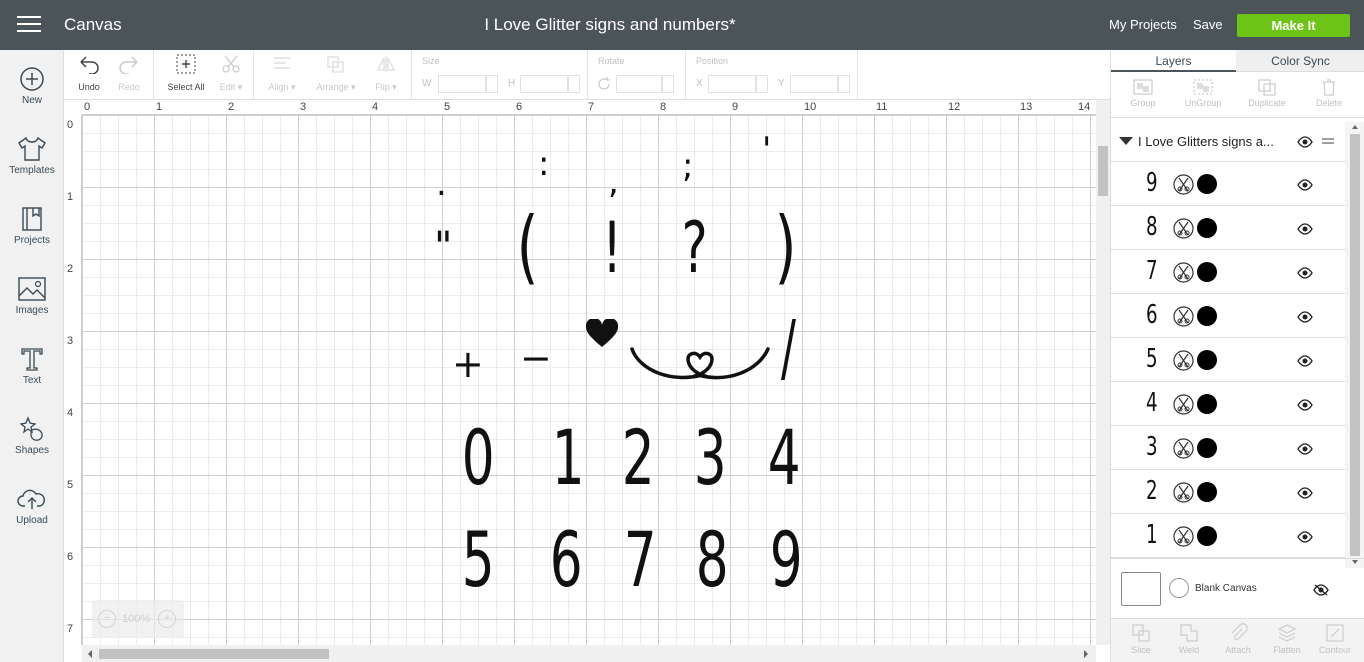 The height and width of the screenshot is (662, 1364). What do you see at coordinates (32, 521) in the screenshot?
I see `sidebar-item-upload: Upload` at bounding box center [32, 521].